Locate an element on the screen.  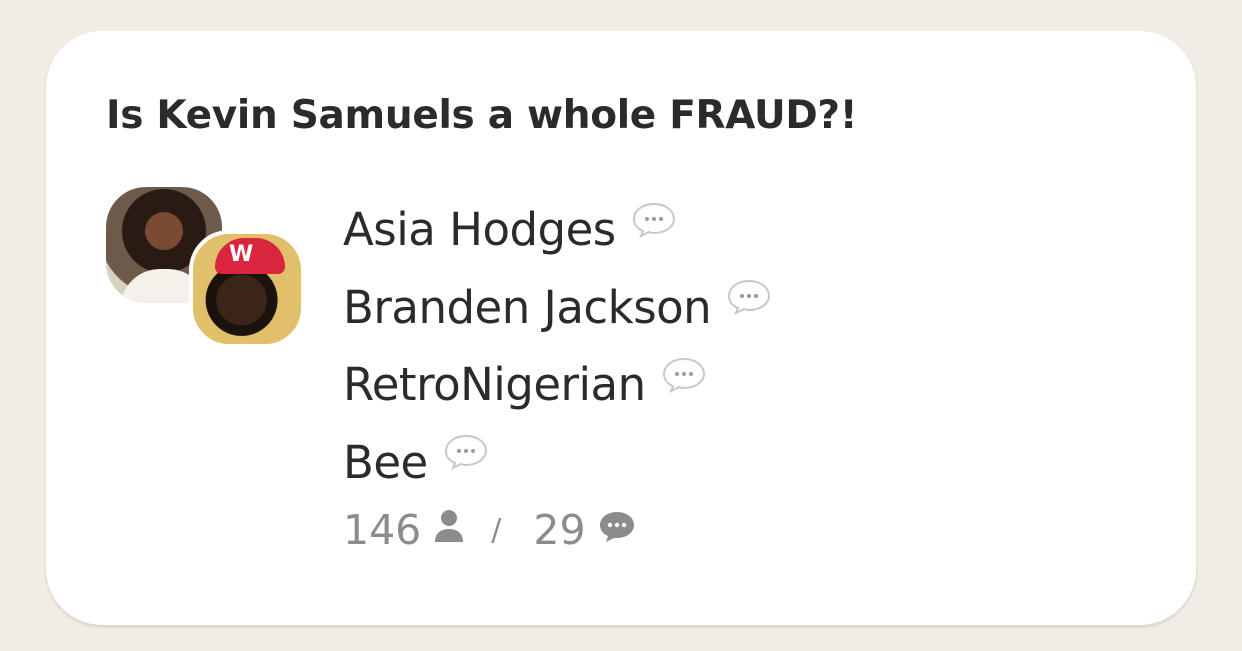
listener-count: 146 is located at coordinates (382, 530).